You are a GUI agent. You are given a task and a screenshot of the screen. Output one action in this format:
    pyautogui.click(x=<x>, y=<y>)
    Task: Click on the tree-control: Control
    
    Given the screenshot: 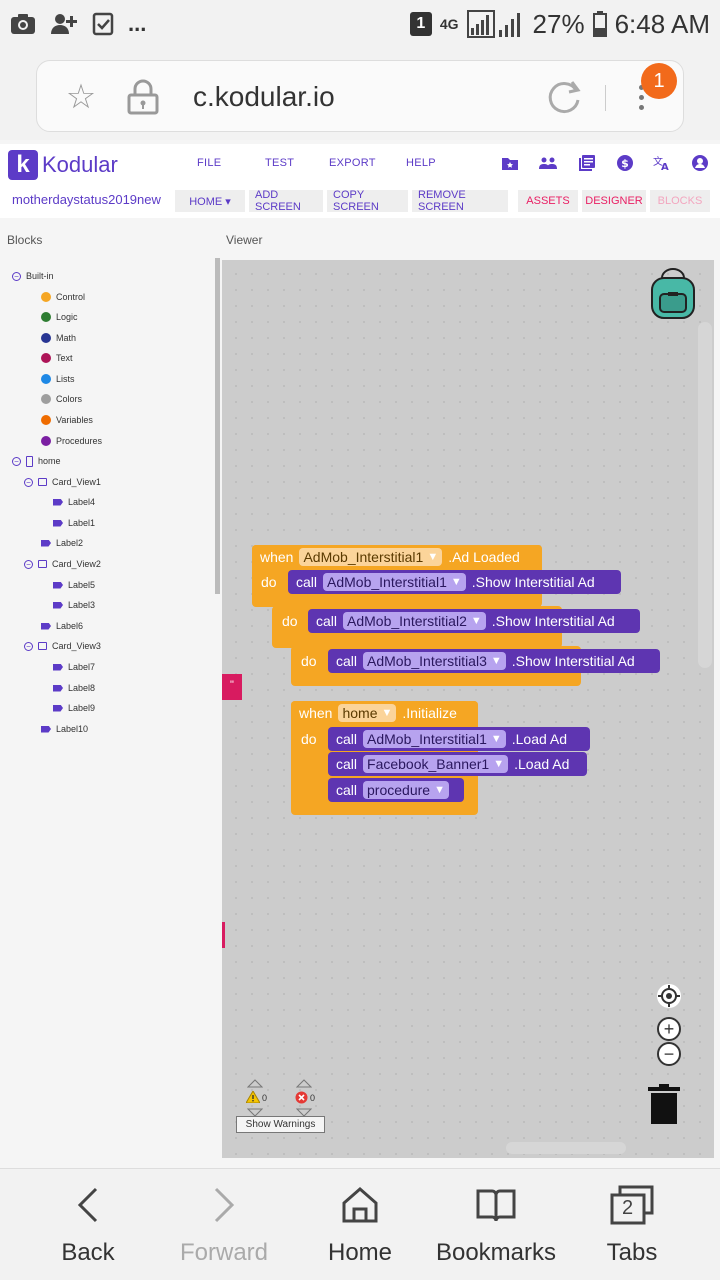 What is the action you would take?
    pyautogui.click(x=63, y=297)
    